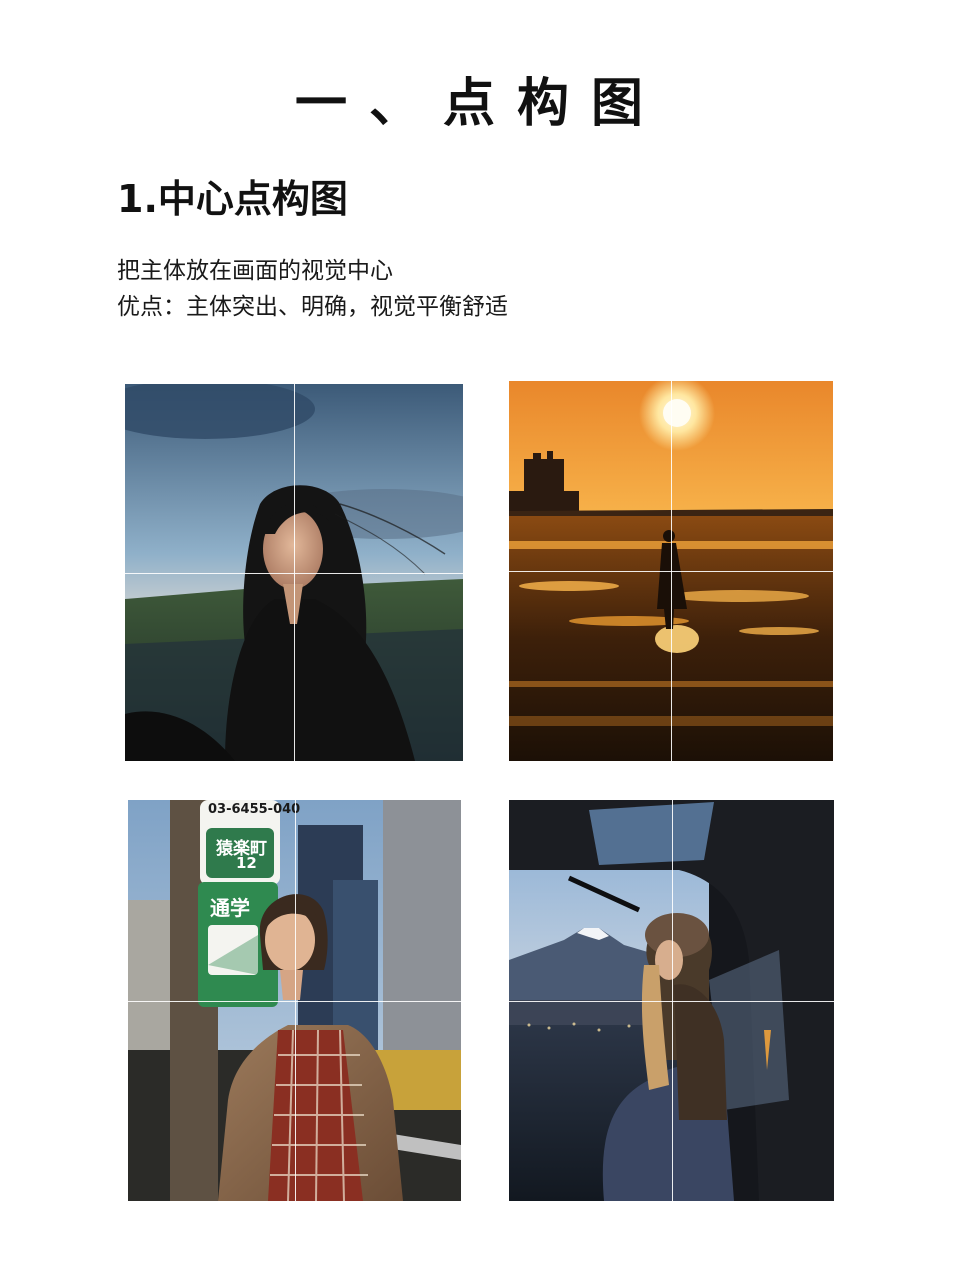  I want to click on sign-number: 12, so click(246, 863).